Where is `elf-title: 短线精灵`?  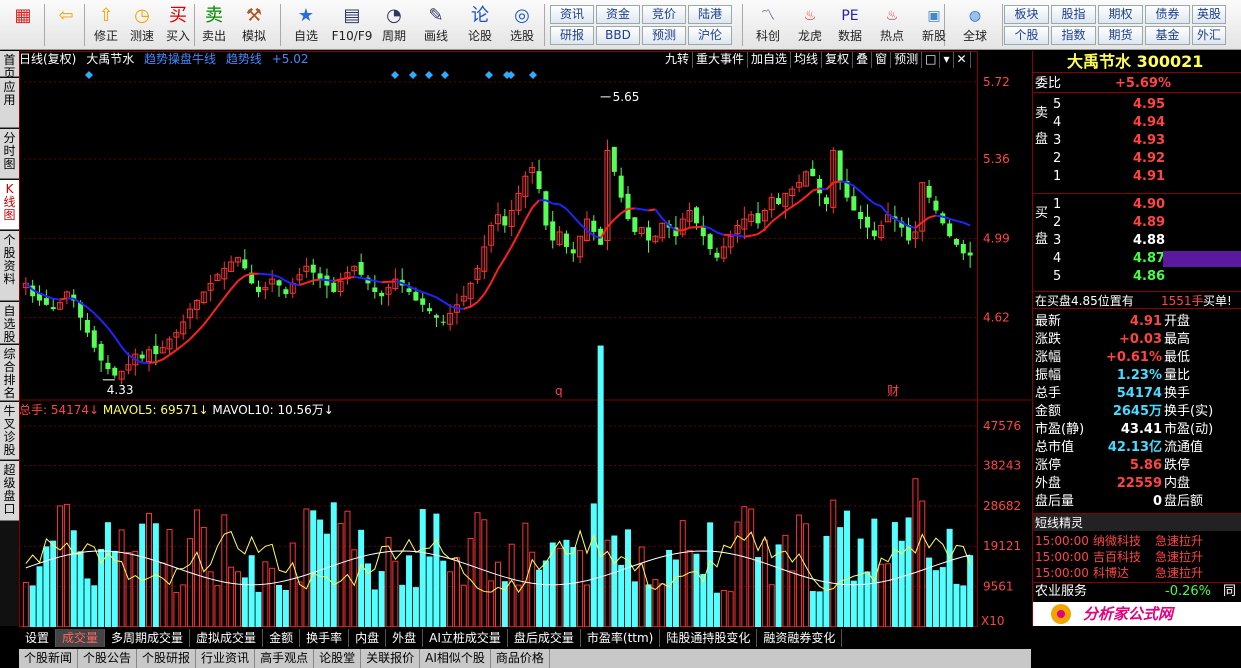 elf-title: 短线精灵 is located at coordinates (1059, 523).